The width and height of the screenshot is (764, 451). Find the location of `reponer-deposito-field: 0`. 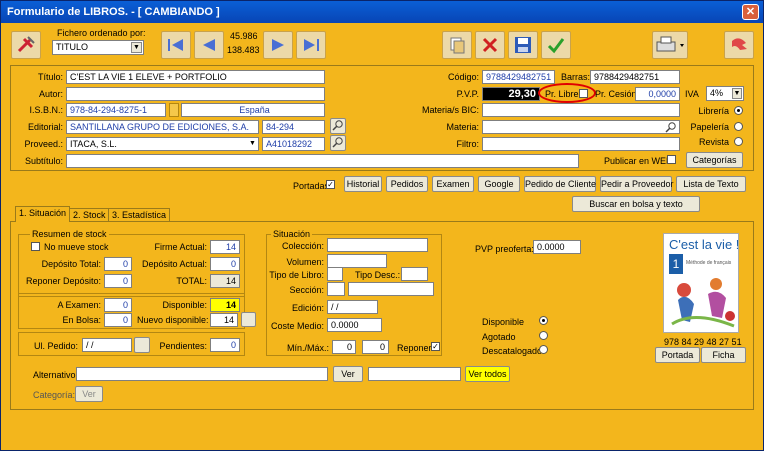

reponer-deposito-field: 0 is located at coordinates (118, 281).